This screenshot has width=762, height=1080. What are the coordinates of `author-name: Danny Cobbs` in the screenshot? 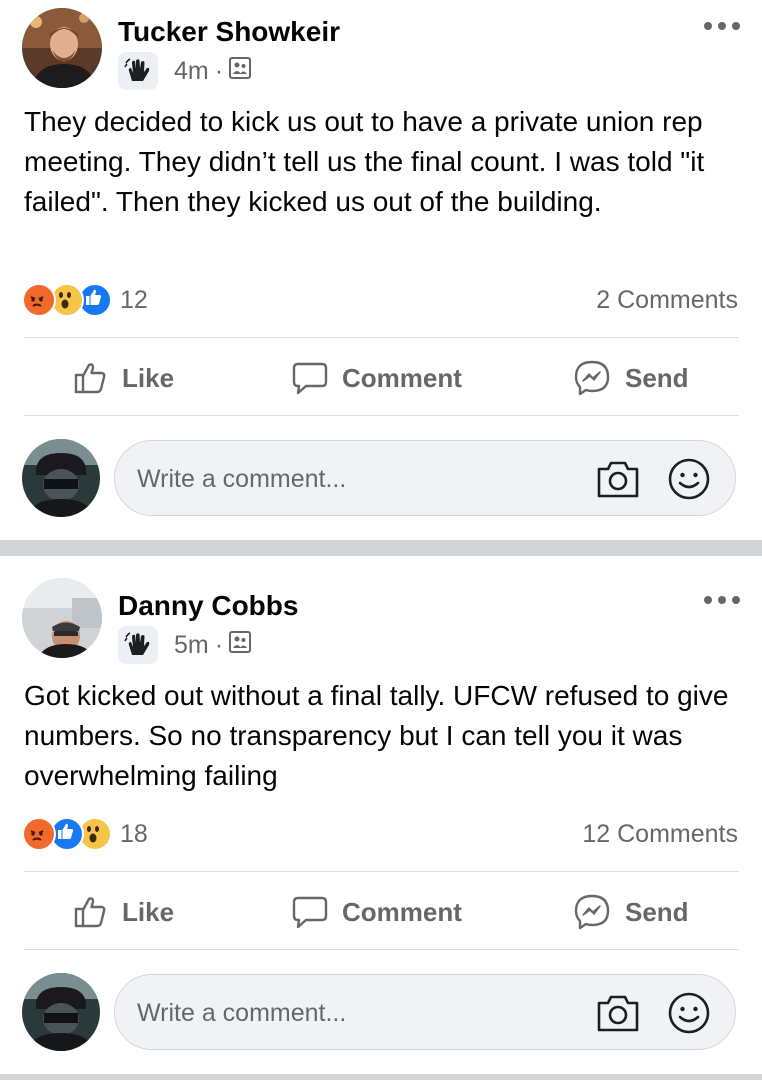 It's located at (208, 606).